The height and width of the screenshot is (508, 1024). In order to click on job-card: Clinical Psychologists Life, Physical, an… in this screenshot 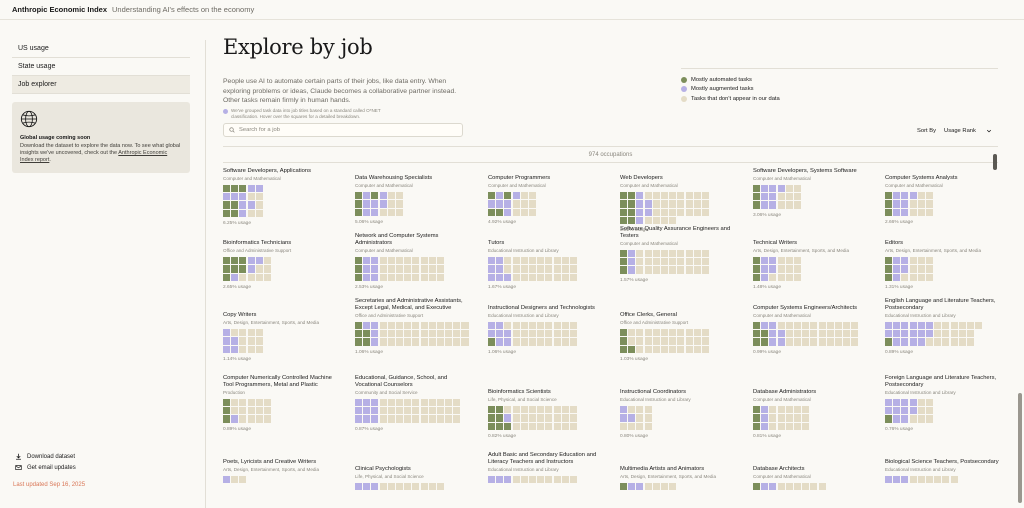, I will do `click(414, 478)`.